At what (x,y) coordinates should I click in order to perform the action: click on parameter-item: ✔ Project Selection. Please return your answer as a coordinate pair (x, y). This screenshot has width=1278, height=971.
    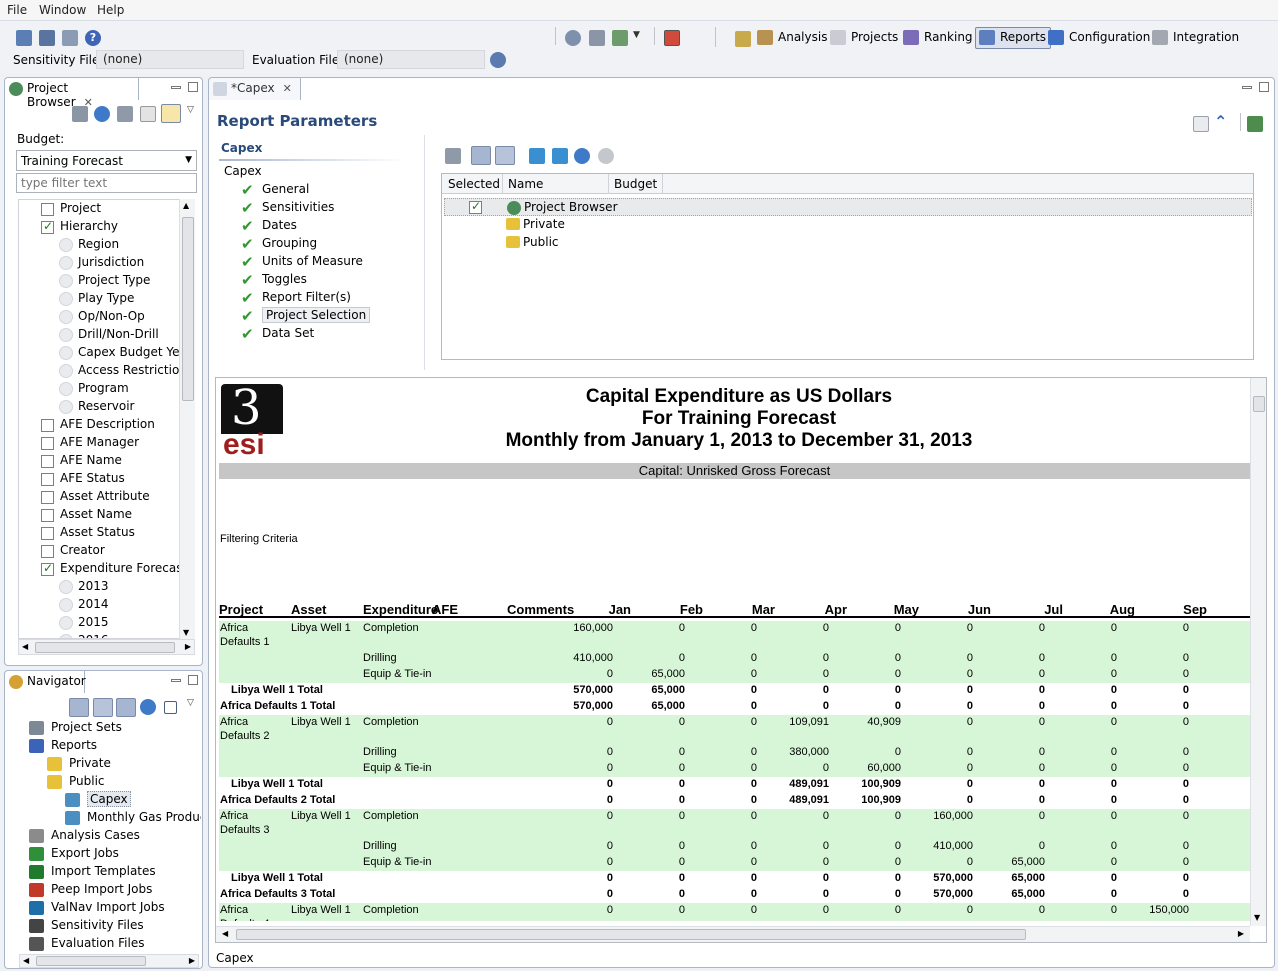
    Looking at the image, I should click on (324, 316).